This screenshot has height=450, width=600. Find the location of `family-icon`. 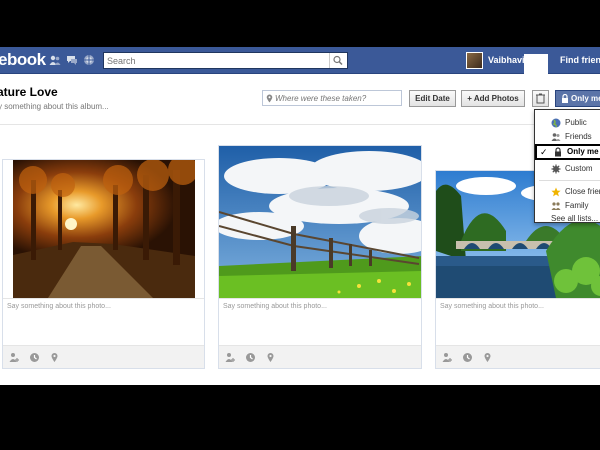

family-icon is located at coordinates (556, 206).